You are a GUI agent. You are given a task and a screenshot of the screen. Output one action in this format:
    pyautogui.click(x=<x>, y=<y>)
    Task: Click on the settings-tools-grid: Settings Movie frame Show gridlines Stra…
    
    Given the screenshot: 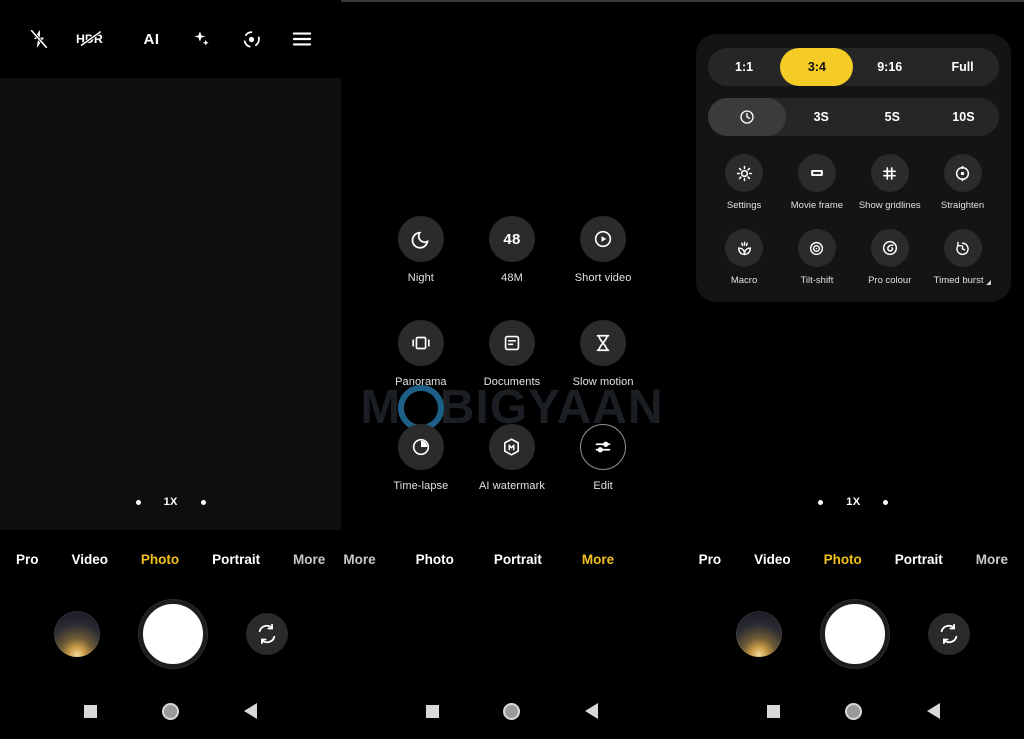 What is the action you would take?
    pyautogui.click(x=853, y=220)
    